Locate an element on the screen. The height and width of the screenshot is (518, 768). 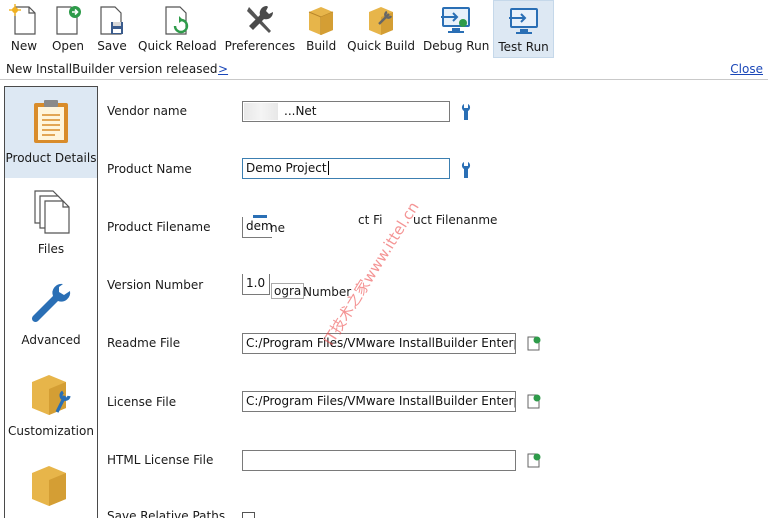
sidebar-item-customization: Customization is located at coordinates (51, 405).